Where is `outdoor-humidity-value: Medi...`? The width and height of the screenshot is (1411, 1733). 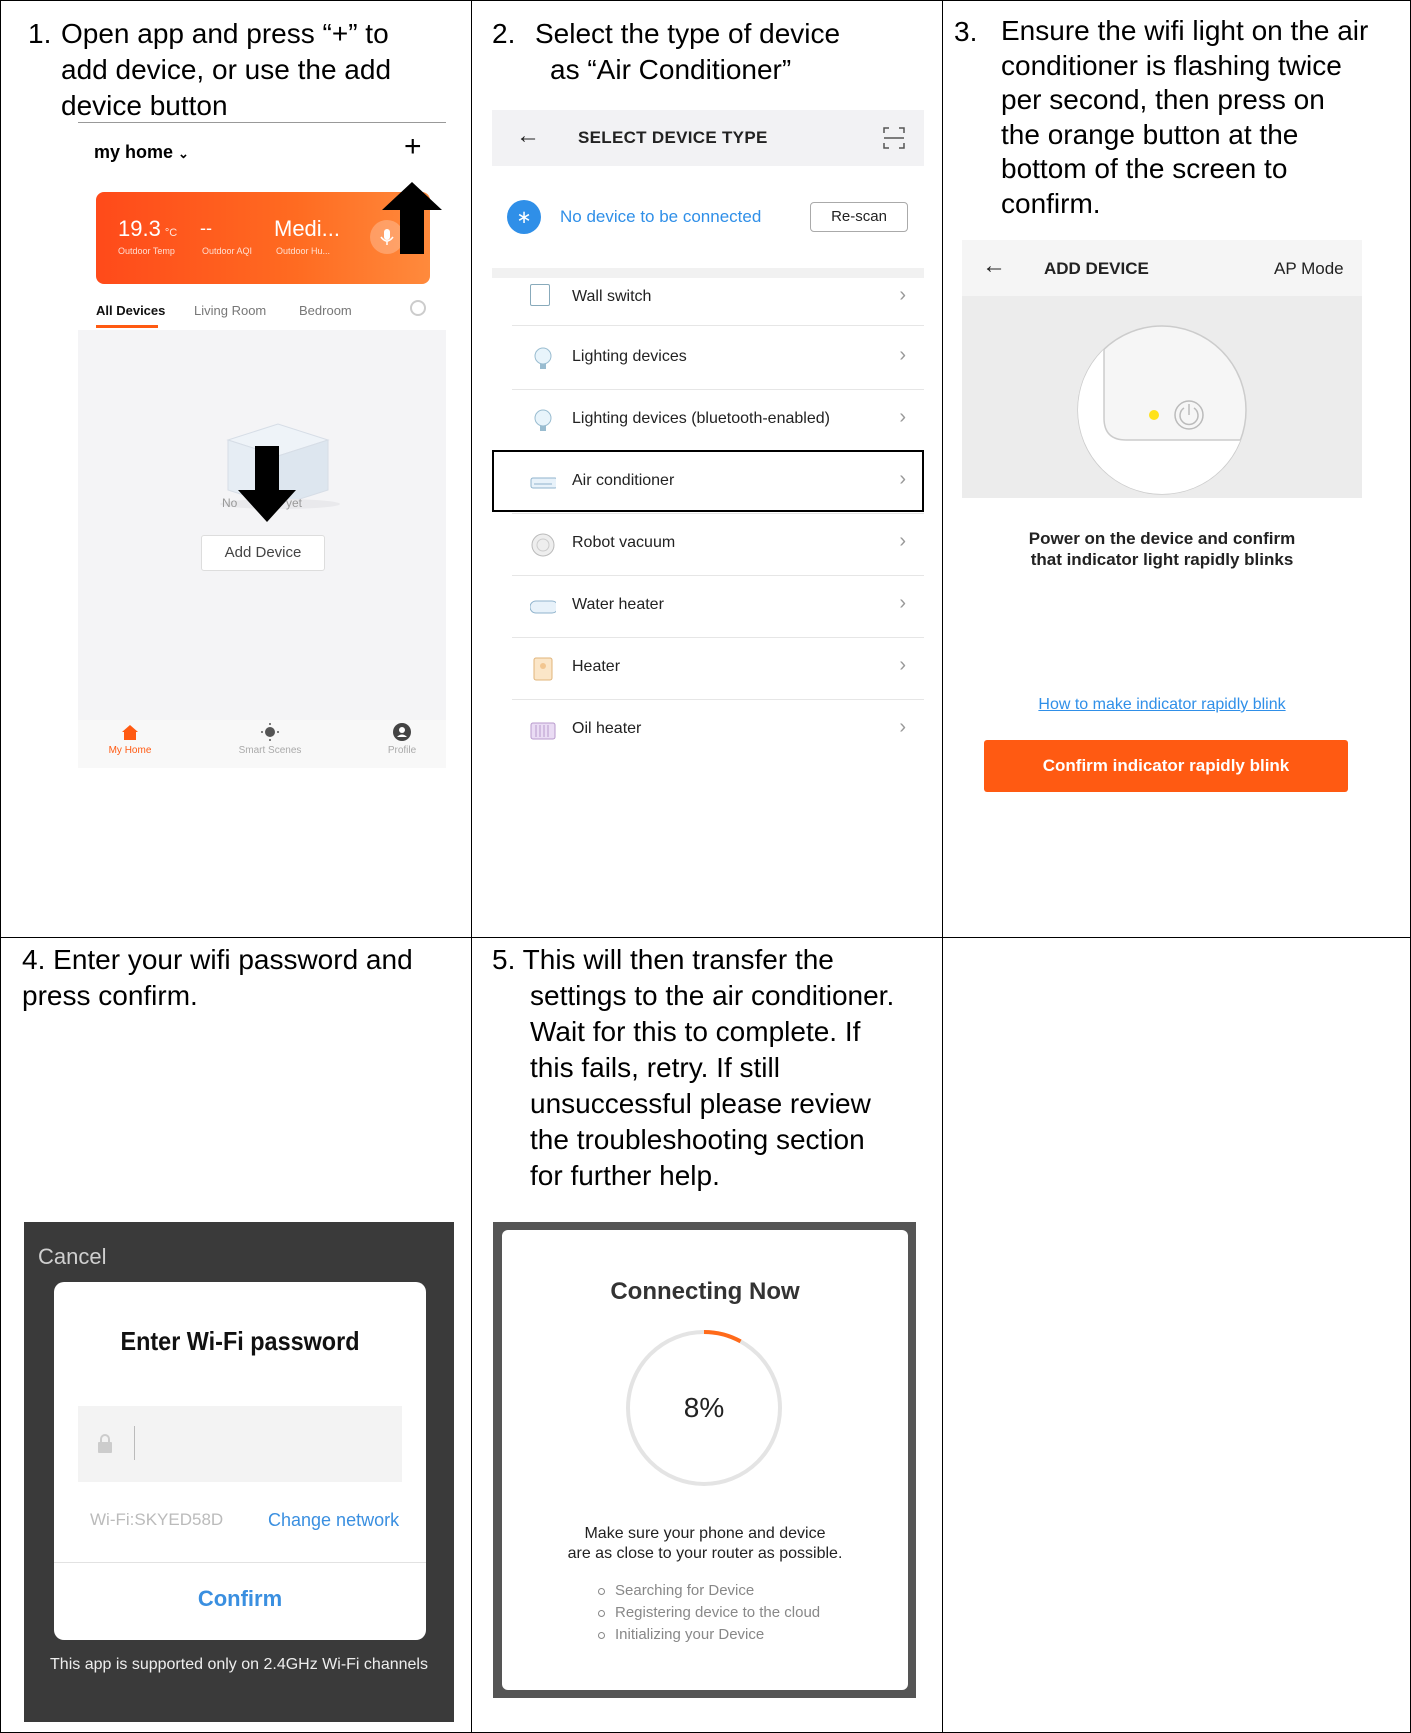 outdoor-humidity-value: Medi... is located at coordinates (307, 228).